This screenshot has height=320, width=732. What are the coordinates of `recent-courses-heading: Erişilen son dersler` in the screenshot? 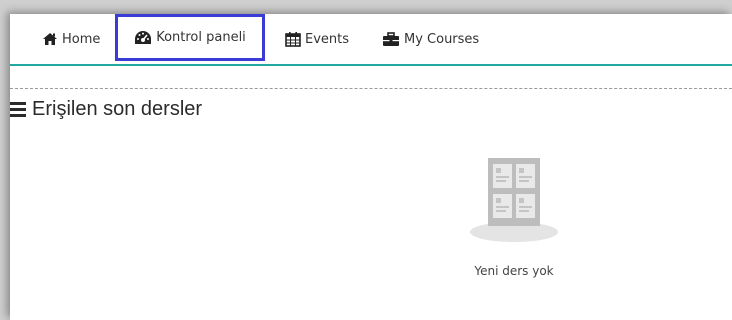 It's located at (106, 109).